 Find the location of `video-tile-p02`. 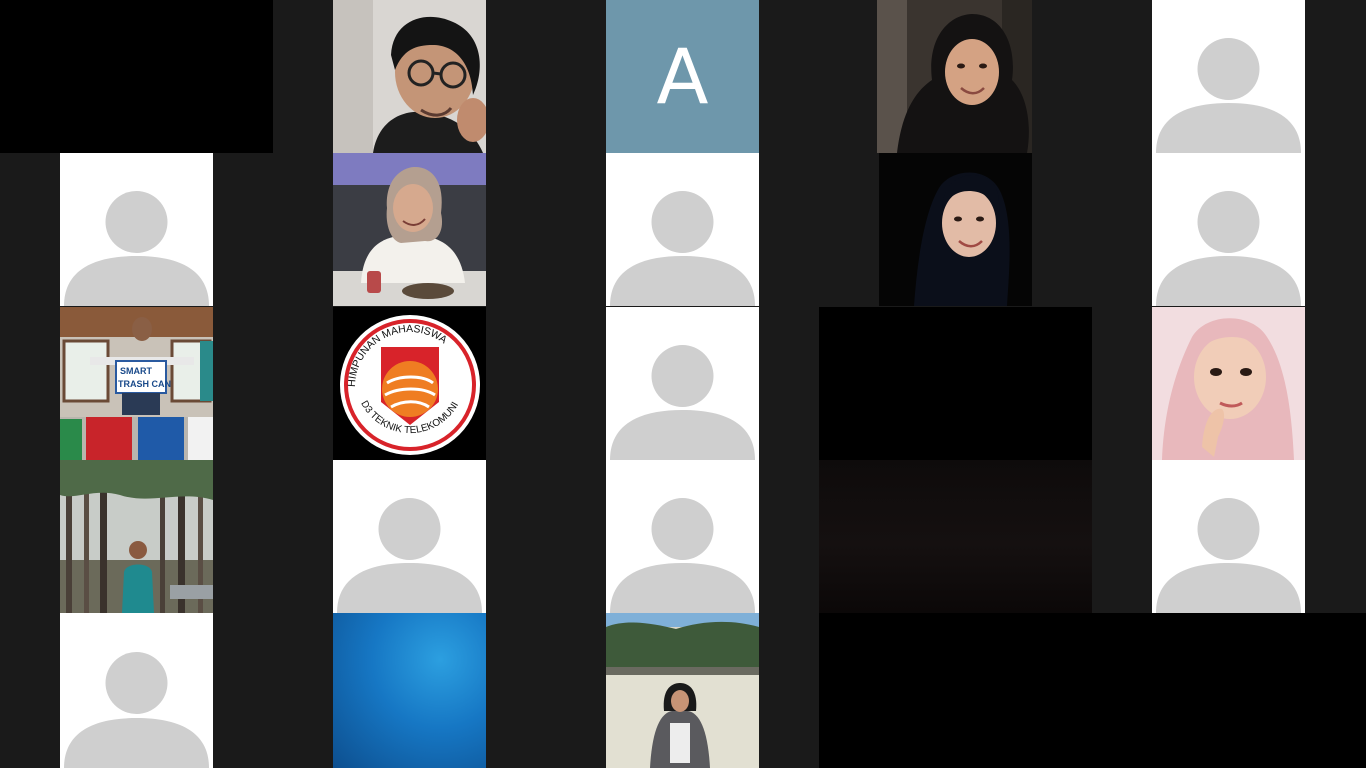

video-tile-p02 is located at coordinates (409, 76).